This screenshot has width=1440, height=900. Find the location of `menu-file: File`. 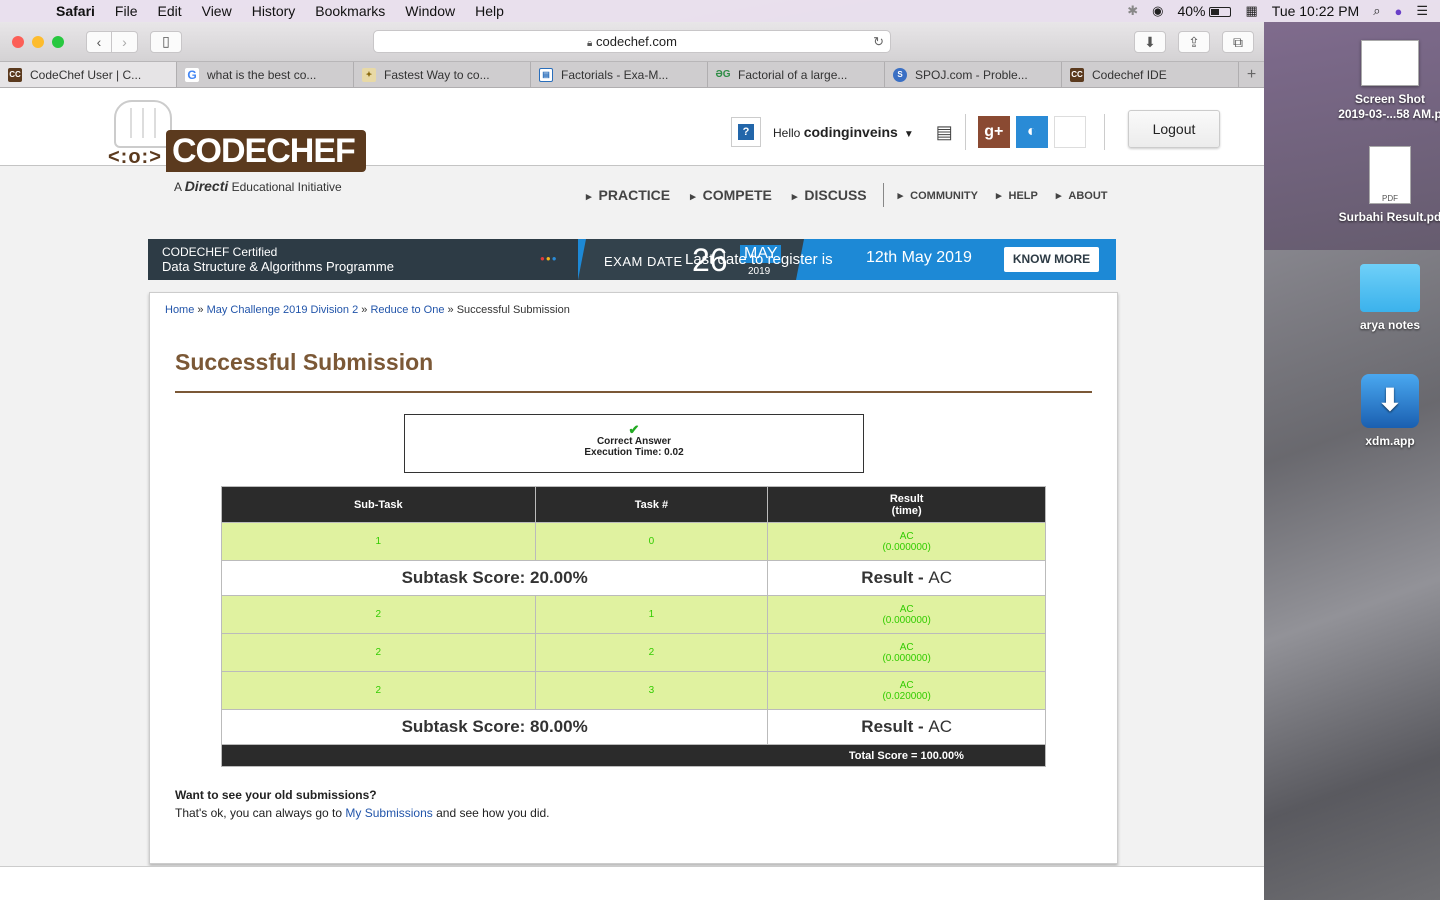

menu-file: File is located at coordinates (126, 11).